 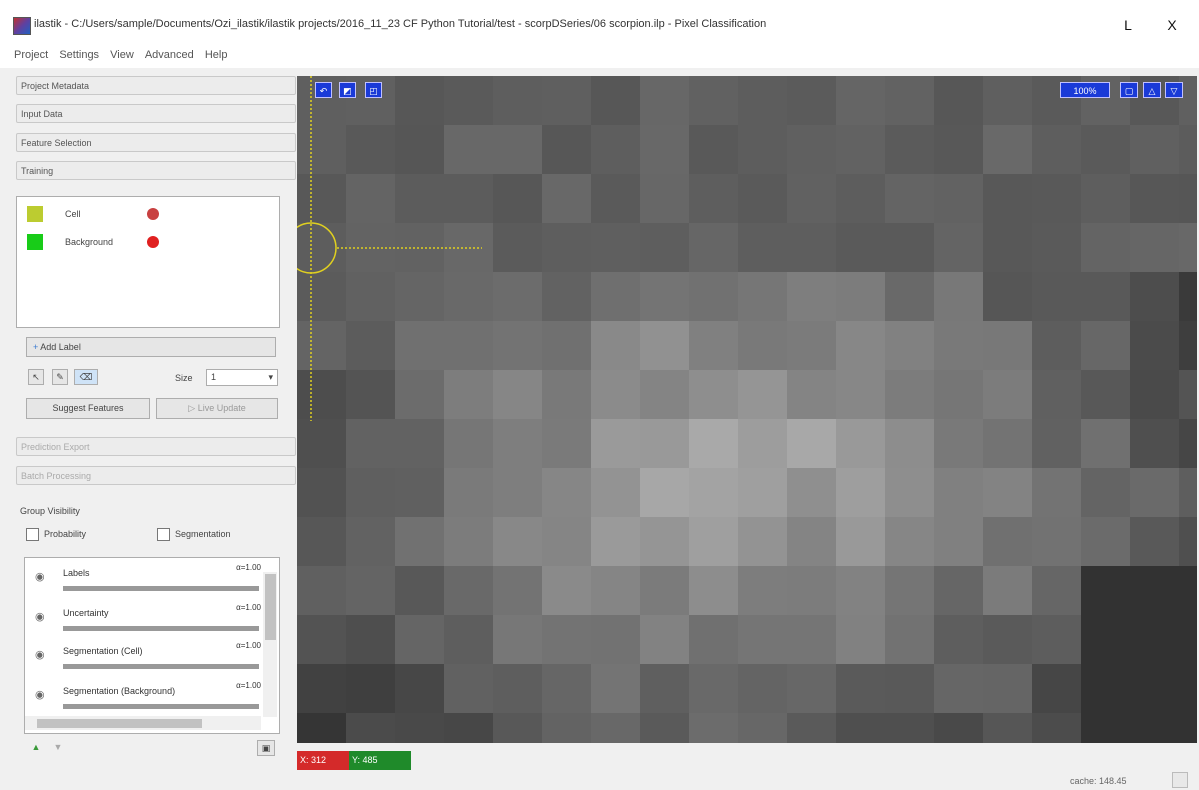 What do you see at coordinates (184, 378) in the screenshot?
I see `size-label: Size` at bounding box center [184, 378].